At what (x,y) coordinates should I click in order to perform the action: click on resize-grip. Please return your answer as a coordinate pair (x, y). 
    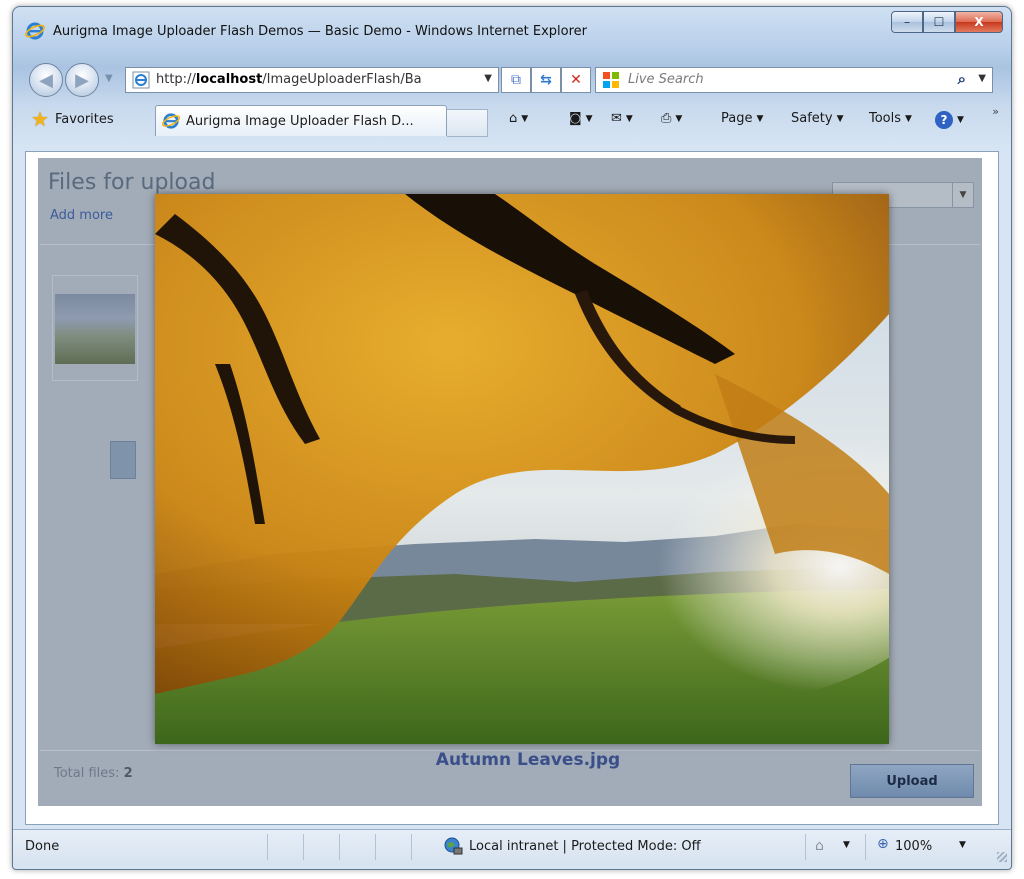
    Looking at the image, I should click on (1002, 857).